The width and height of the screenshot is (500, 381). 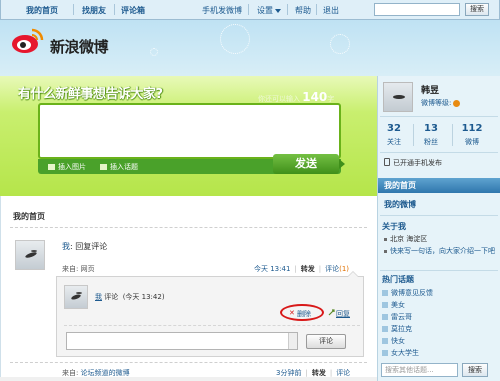 What do you see at coordinates (431, 128) in the screenshot?
I see `stat-followers-count: 13` at bounding box center [431, 128].